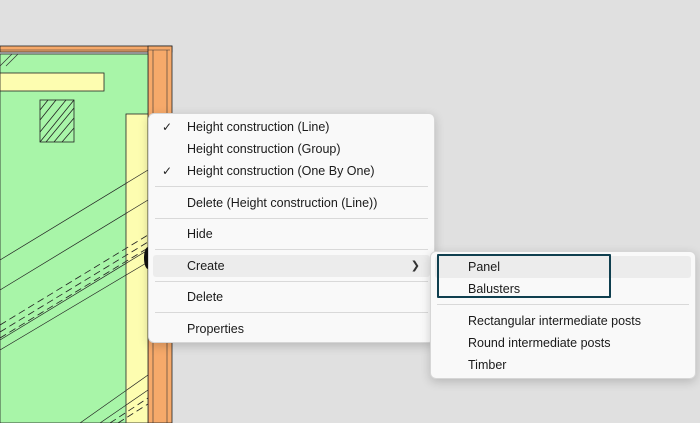 The width and height of the screenshot is (700, 423). I want to click on menu-item-label: Properties, so click(215, 329).